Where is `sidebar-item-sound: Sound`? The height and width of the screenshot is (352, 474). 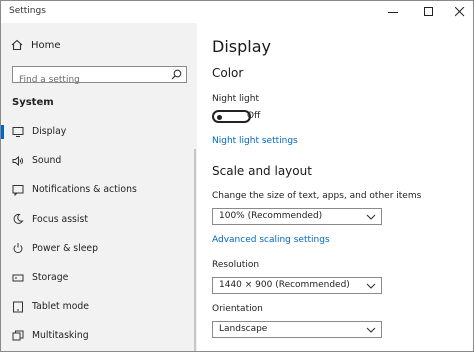 sidebar-item-sound: Sound is located at coordinates (97, 160).